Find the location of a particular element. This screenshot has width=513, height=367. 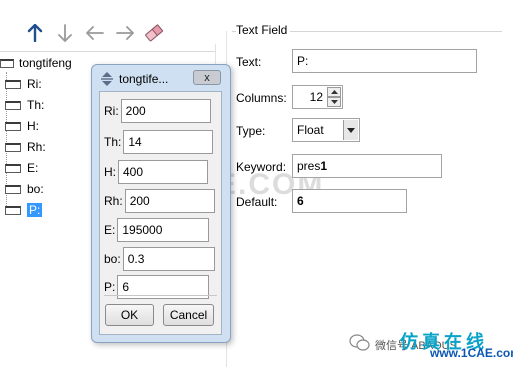

tree-item-label-selected: P: is located at coordinates (35, 210).